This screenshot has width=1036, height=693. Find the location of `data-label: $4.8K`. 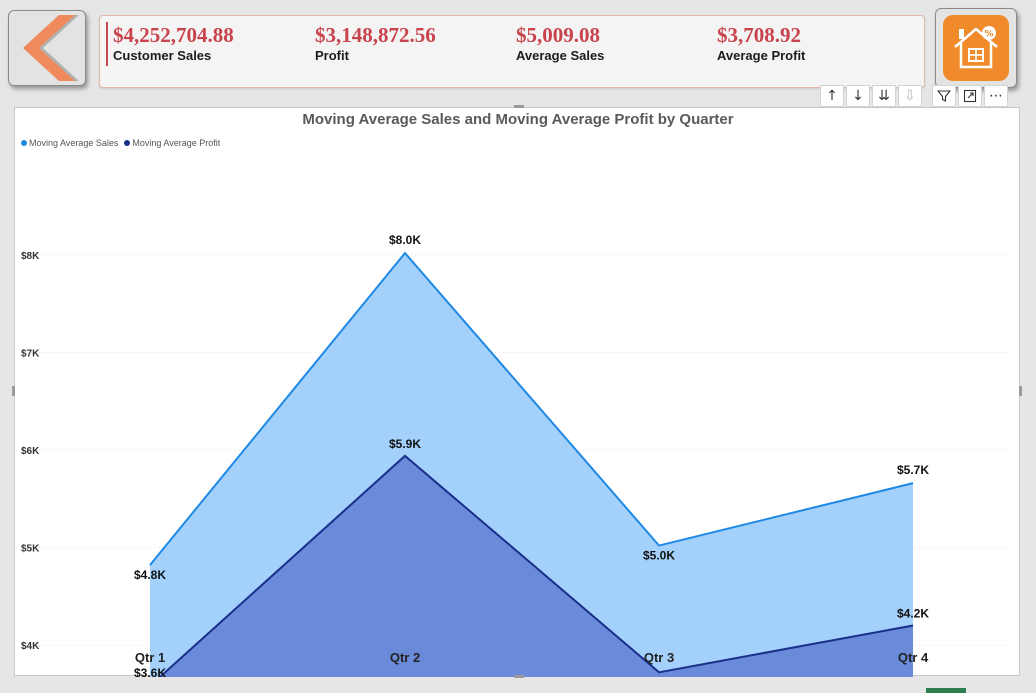

data-label: $4.8K is located at coordinates (150, 575).